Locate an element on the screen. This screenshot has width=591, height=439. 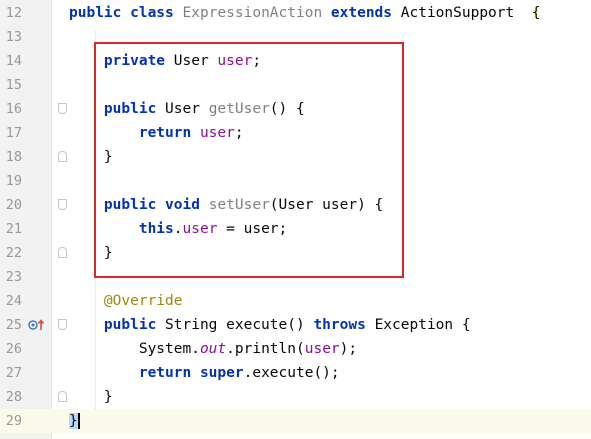
code-line: 15 is located at coordinates (295, 85).